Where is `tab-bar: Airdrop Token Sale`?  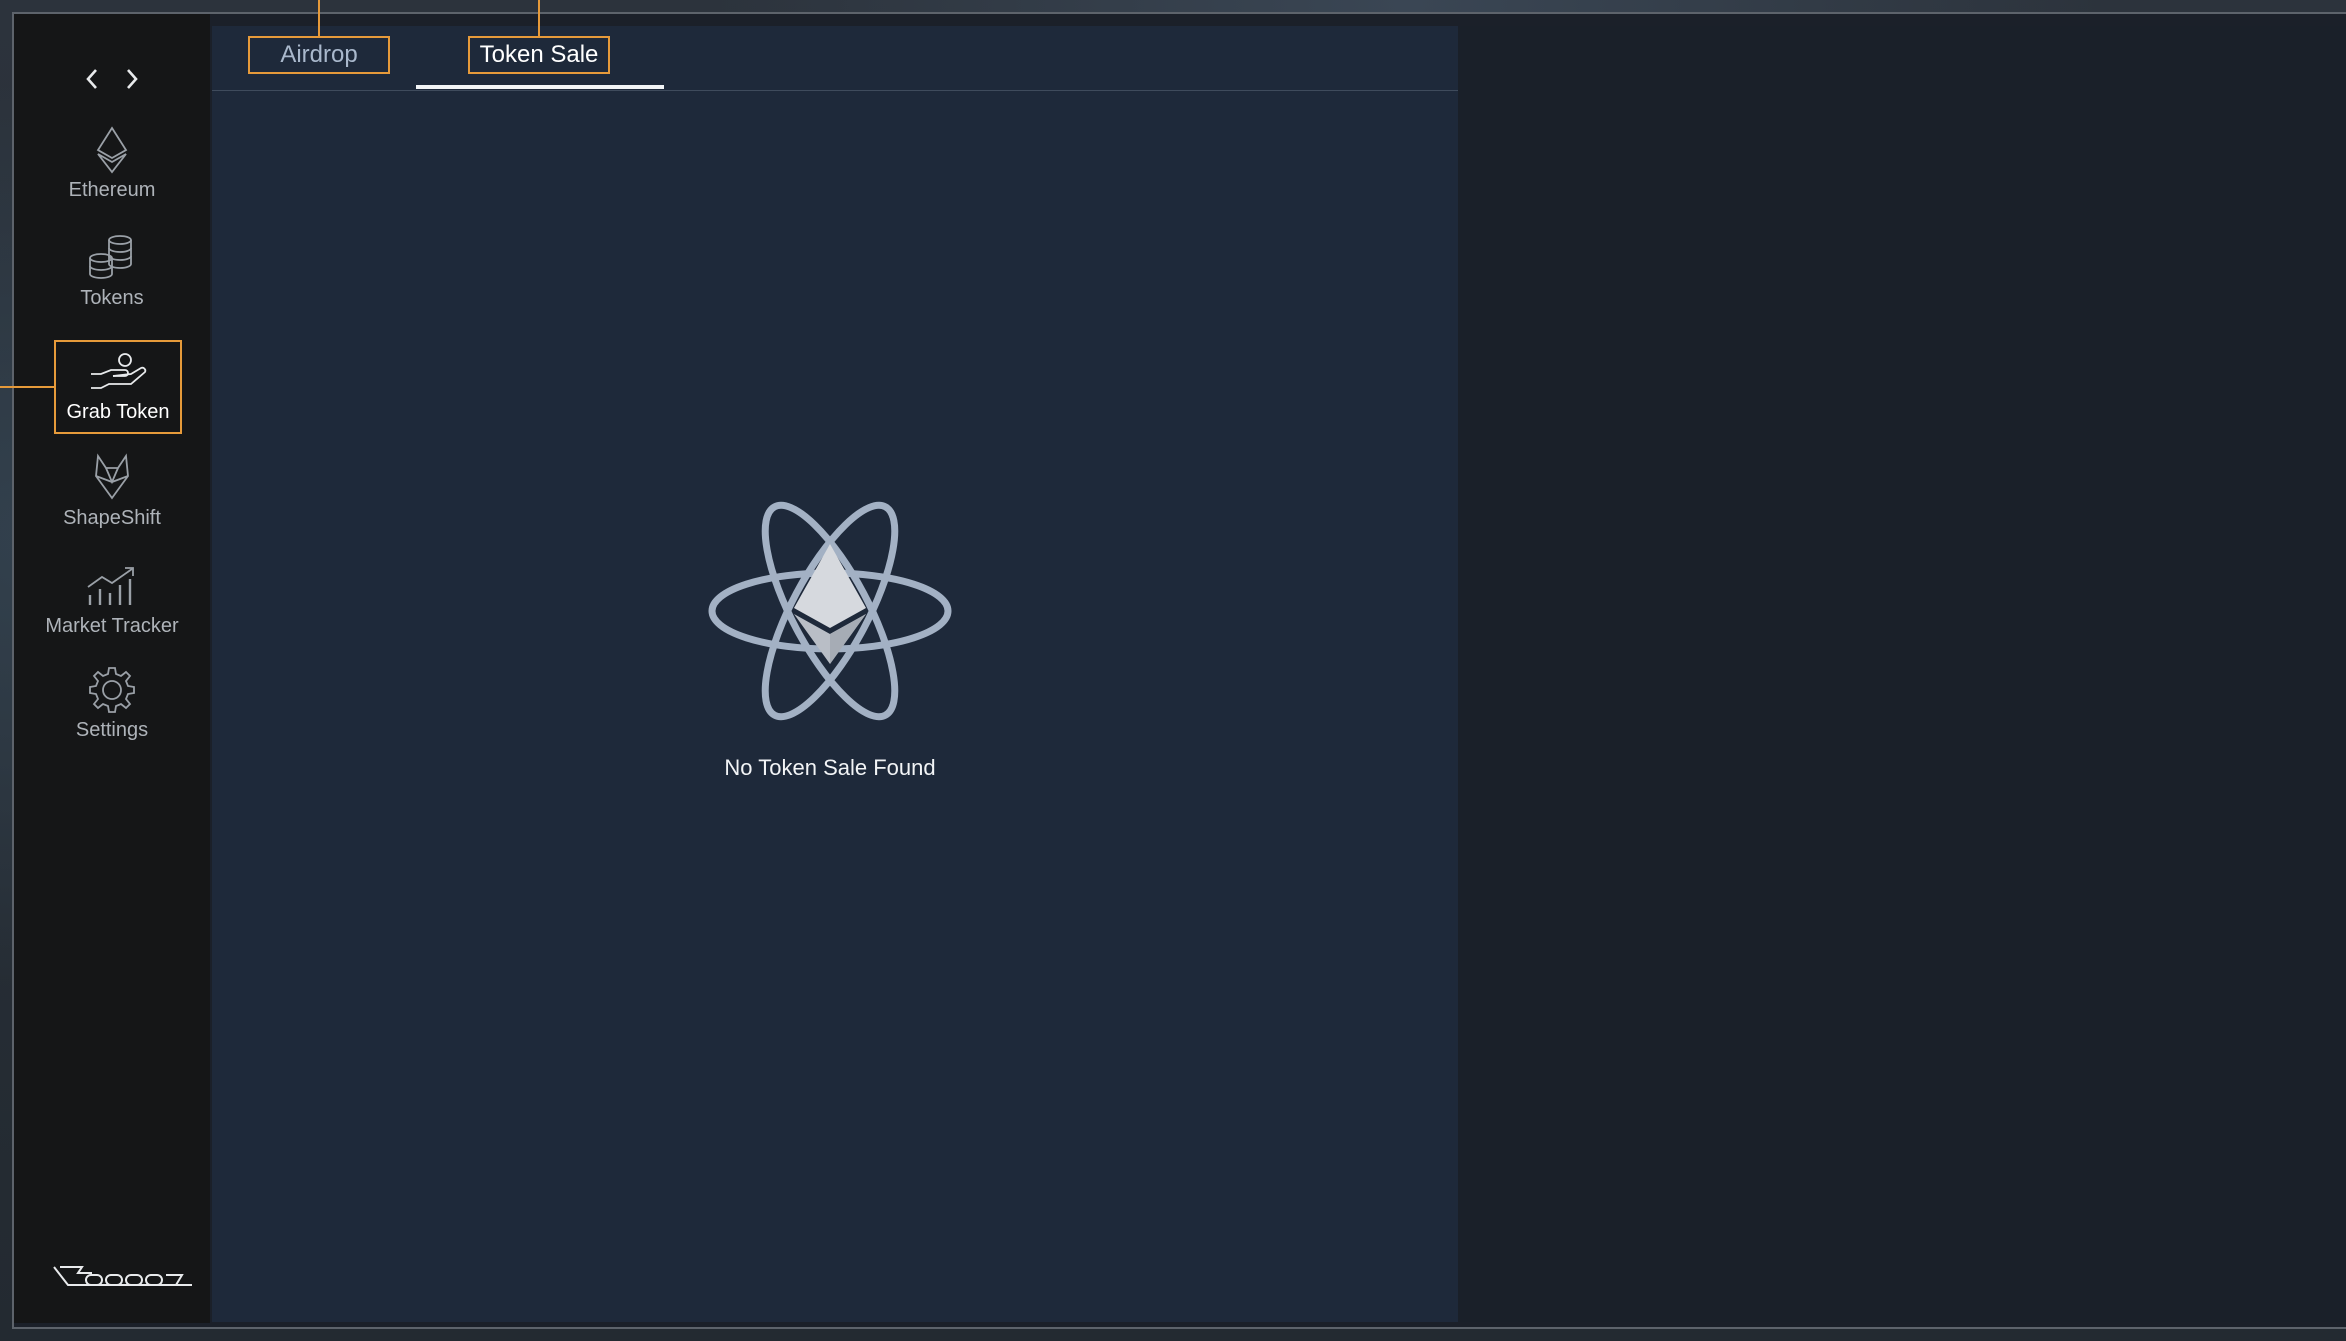 tab-bar: Airdrop Token Sale is located at coordinates (835, 58).